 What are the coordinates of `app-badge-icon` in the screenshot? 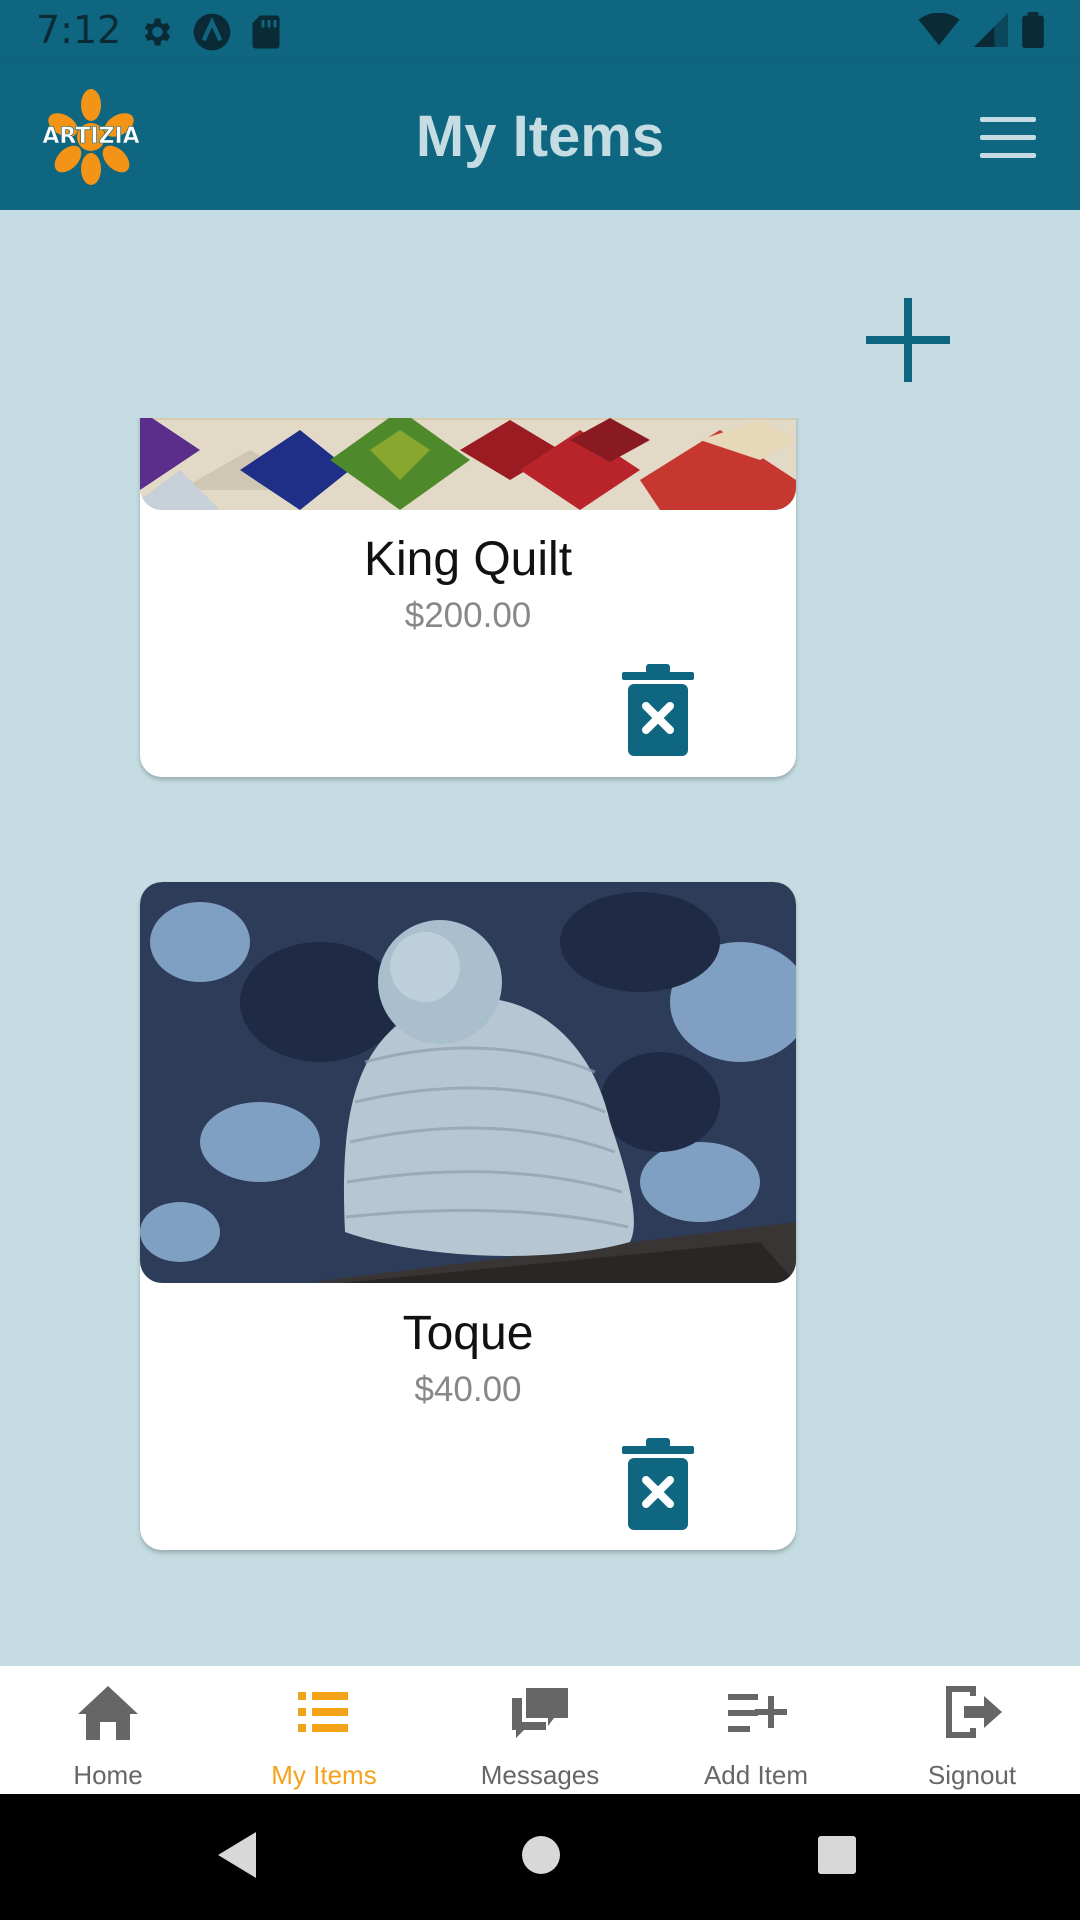 It's located at (212, 32).